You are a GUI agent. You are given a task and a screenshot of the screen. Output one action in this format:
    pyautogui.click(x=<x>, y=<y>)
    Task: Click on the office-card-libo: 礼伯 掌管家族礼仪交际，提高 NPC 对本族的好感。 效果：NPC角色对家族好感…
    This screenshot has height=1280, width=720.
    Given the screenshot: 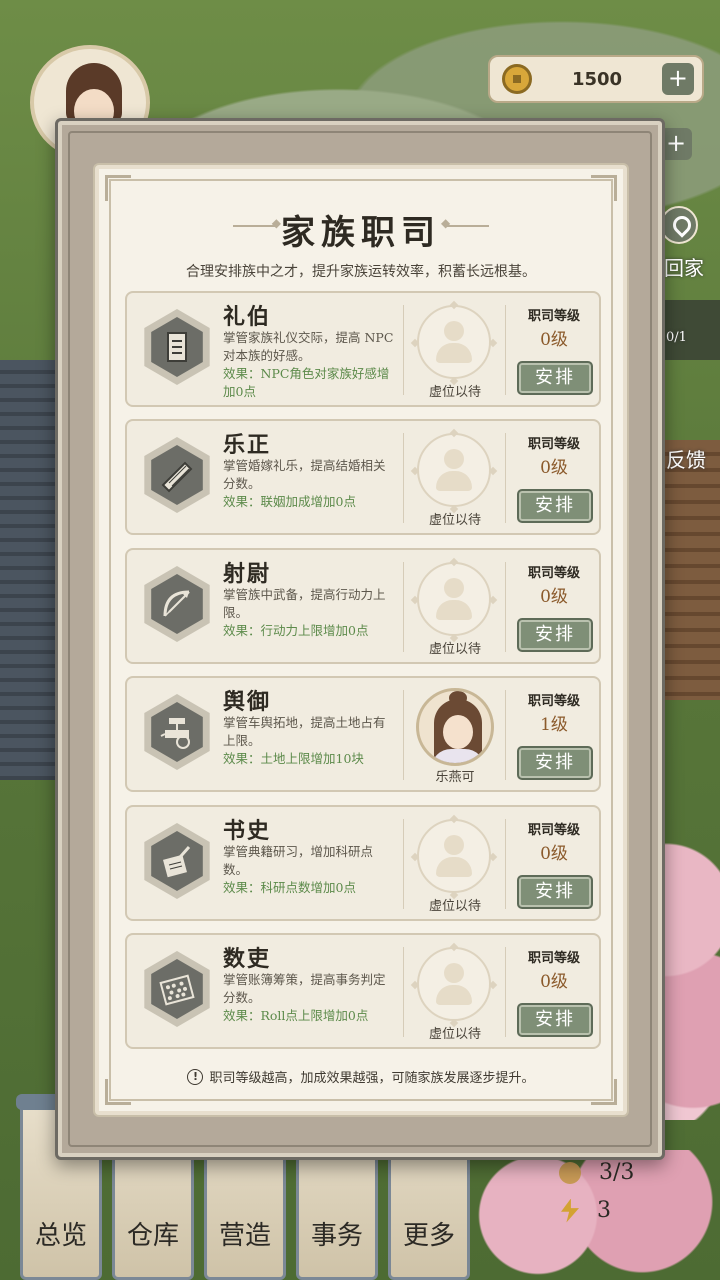 What is the action you would take?
    pyautogui.click(x=363, y=349)
    